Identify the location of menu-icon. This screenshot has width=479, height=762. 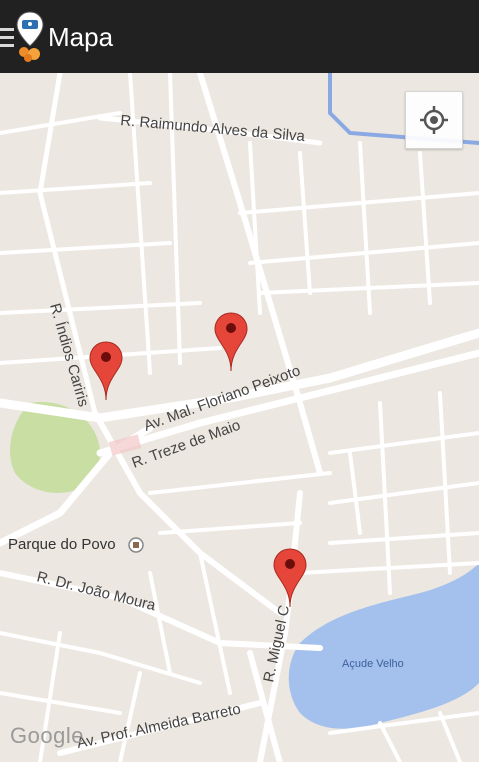
(7, 38).